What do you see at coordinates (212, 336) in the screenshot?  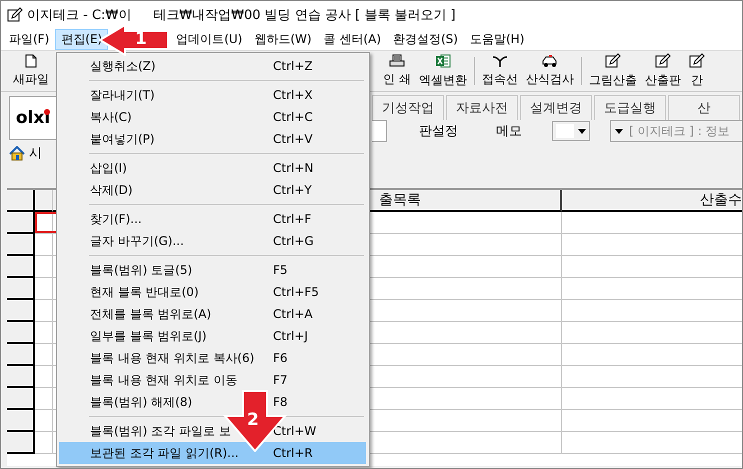 I see `menu-item: 일부를 블록 범위로(J) Ctrl+J` at bounding box center [212, 336].